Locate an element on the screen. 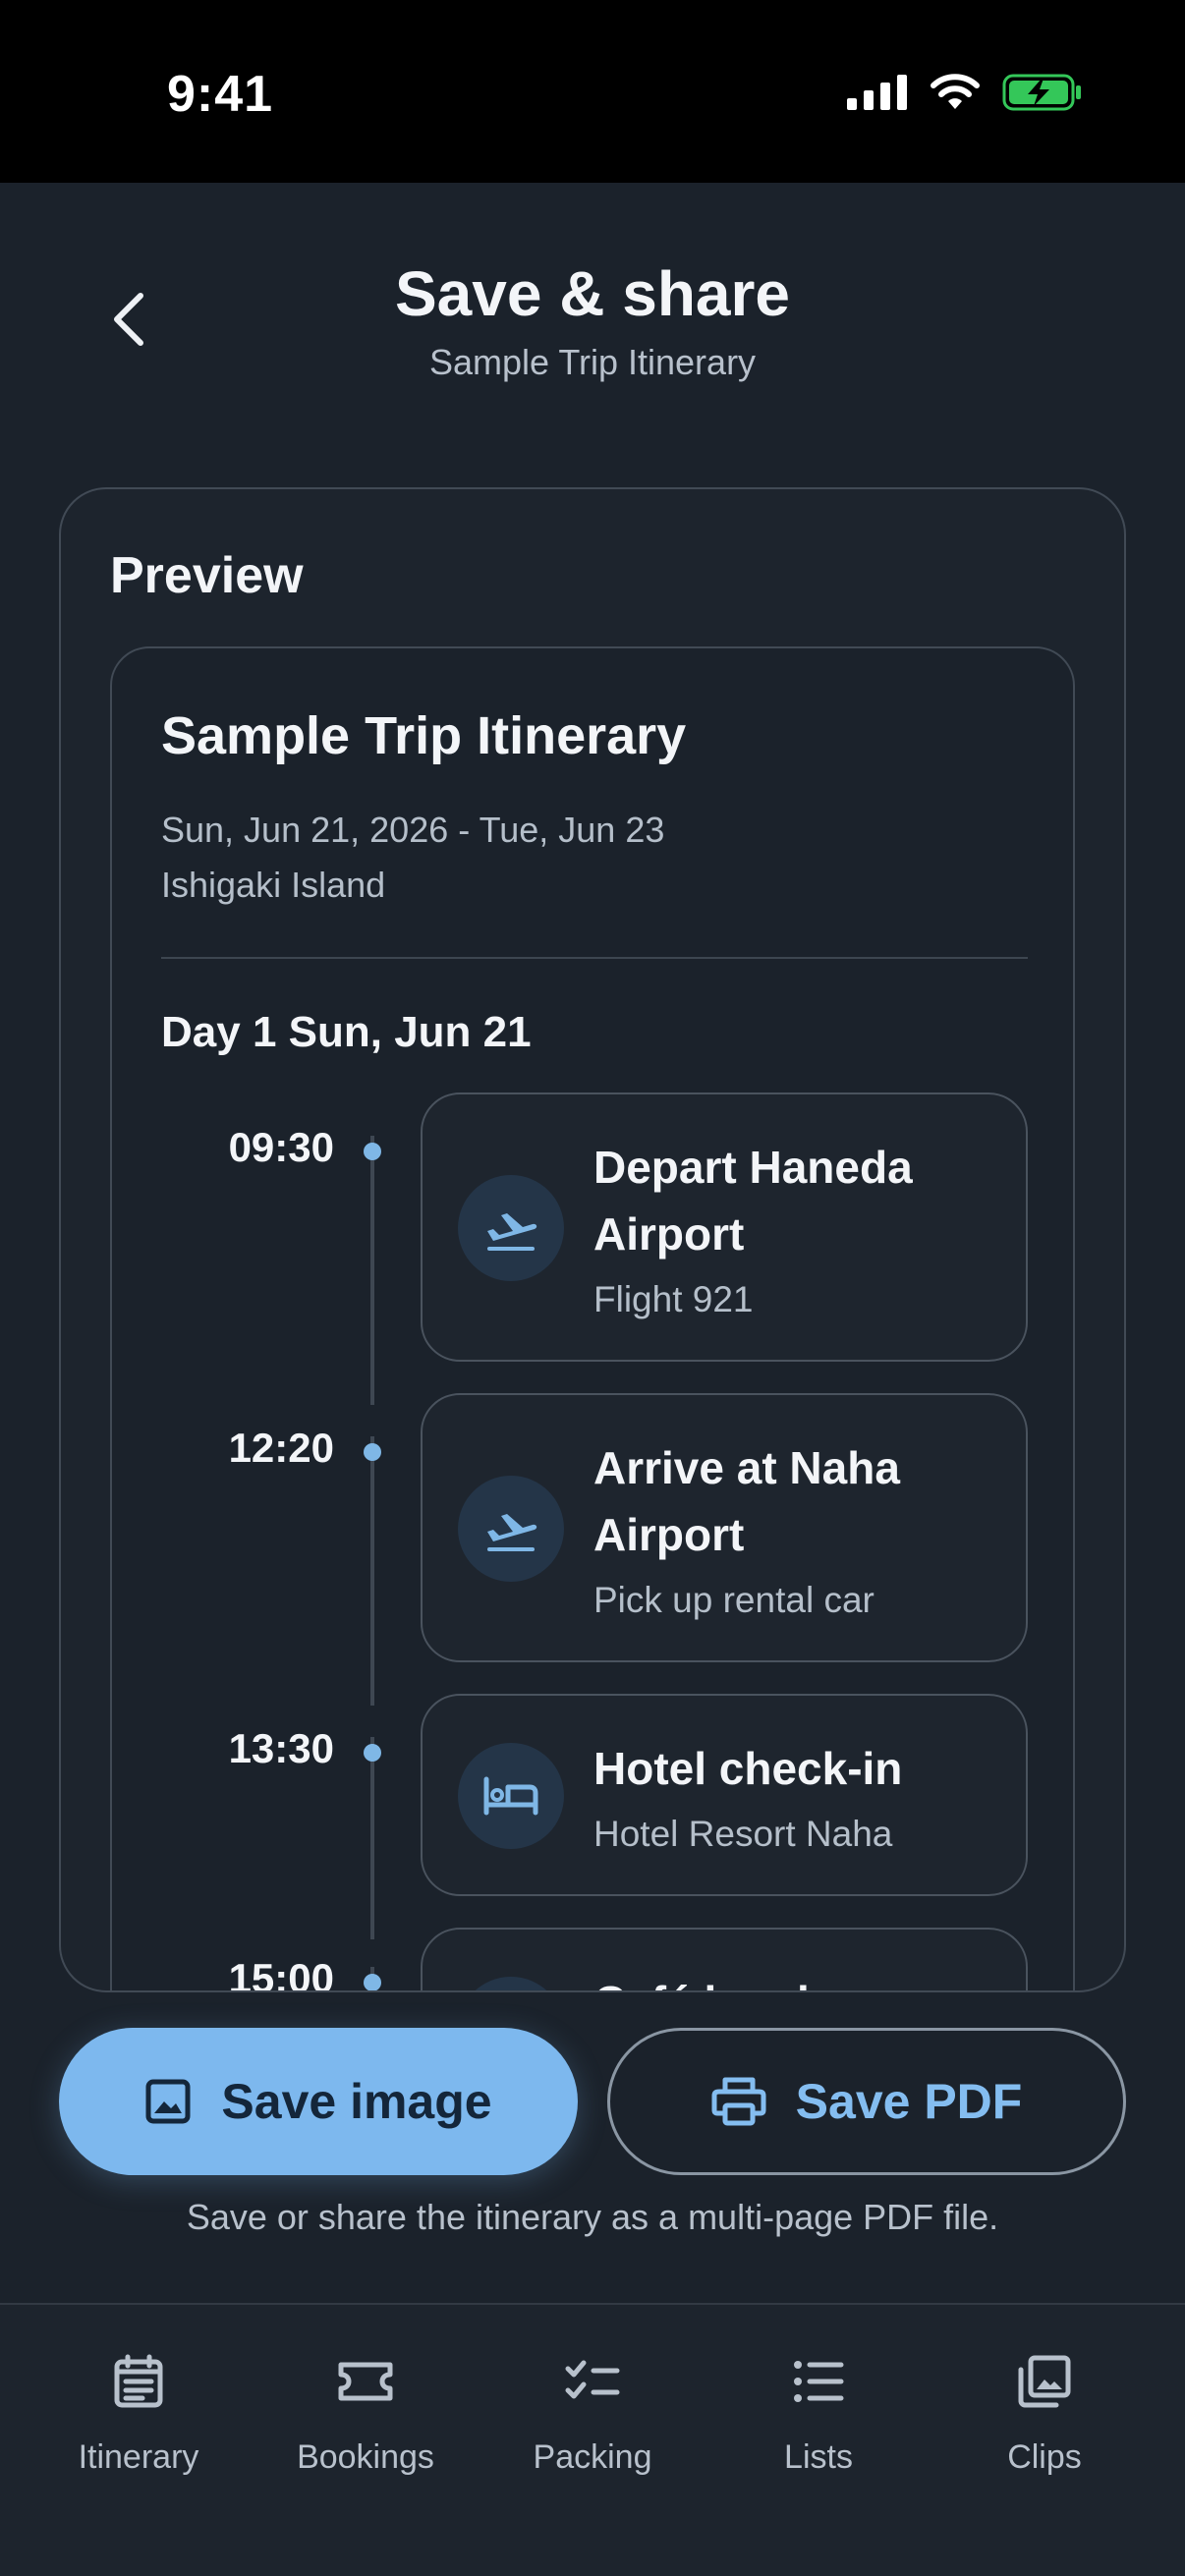 Image resolution: width=1185 pixels, height=2576 pixels. divider is located at coordinates (594, 958).